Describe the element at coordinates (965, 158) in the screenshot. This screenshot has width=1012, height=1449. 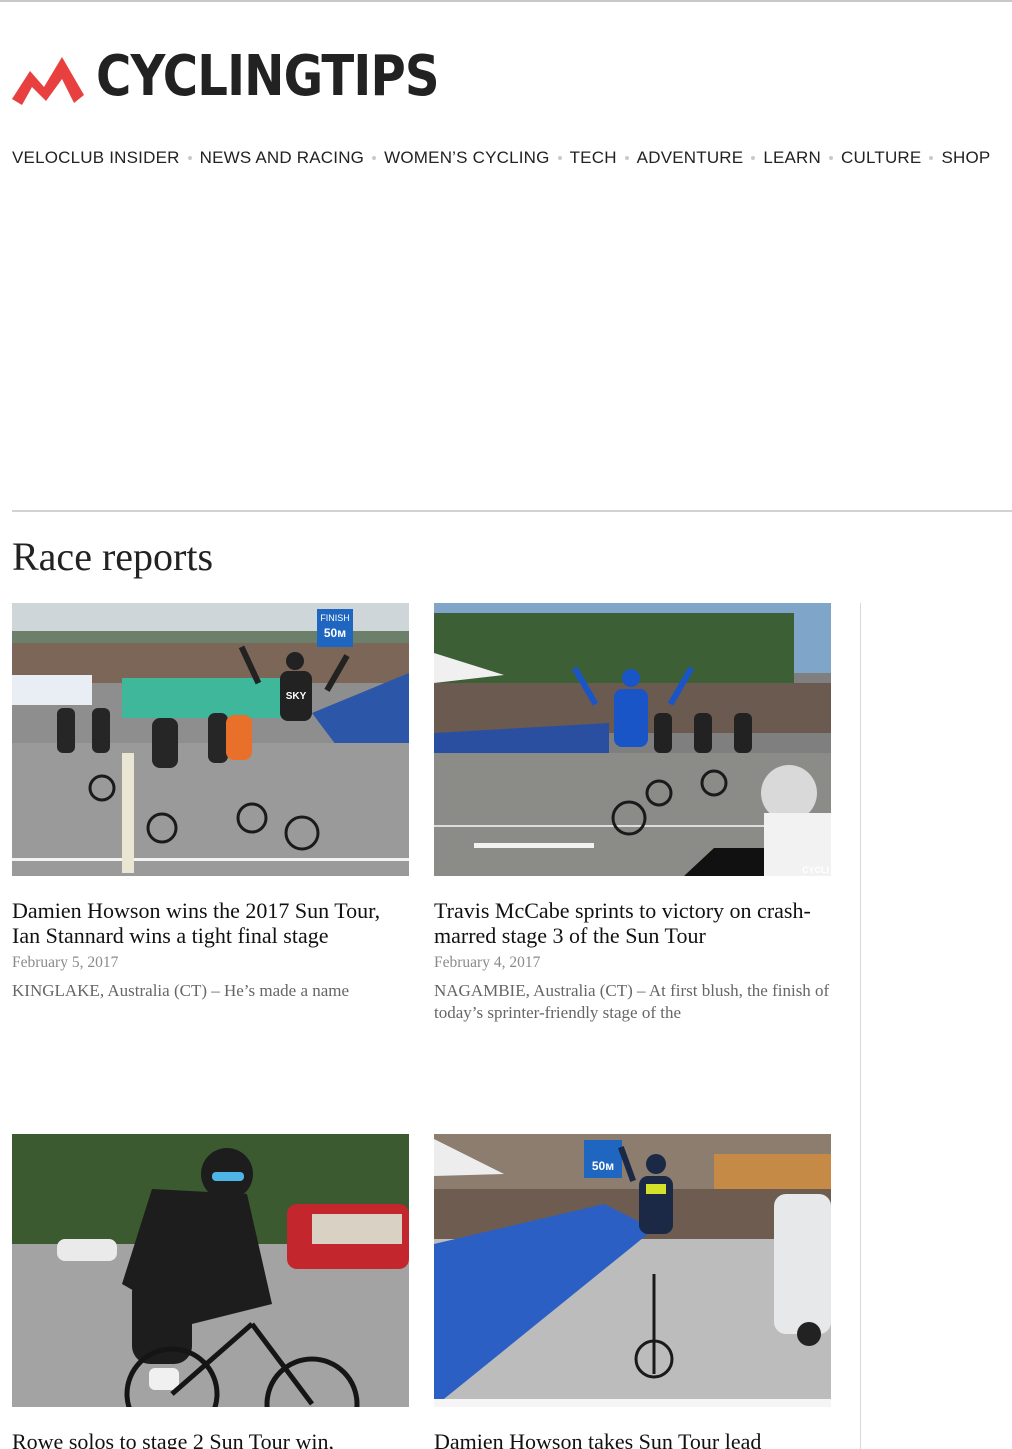
I see `nav-item-shop: SHOP` at that location.